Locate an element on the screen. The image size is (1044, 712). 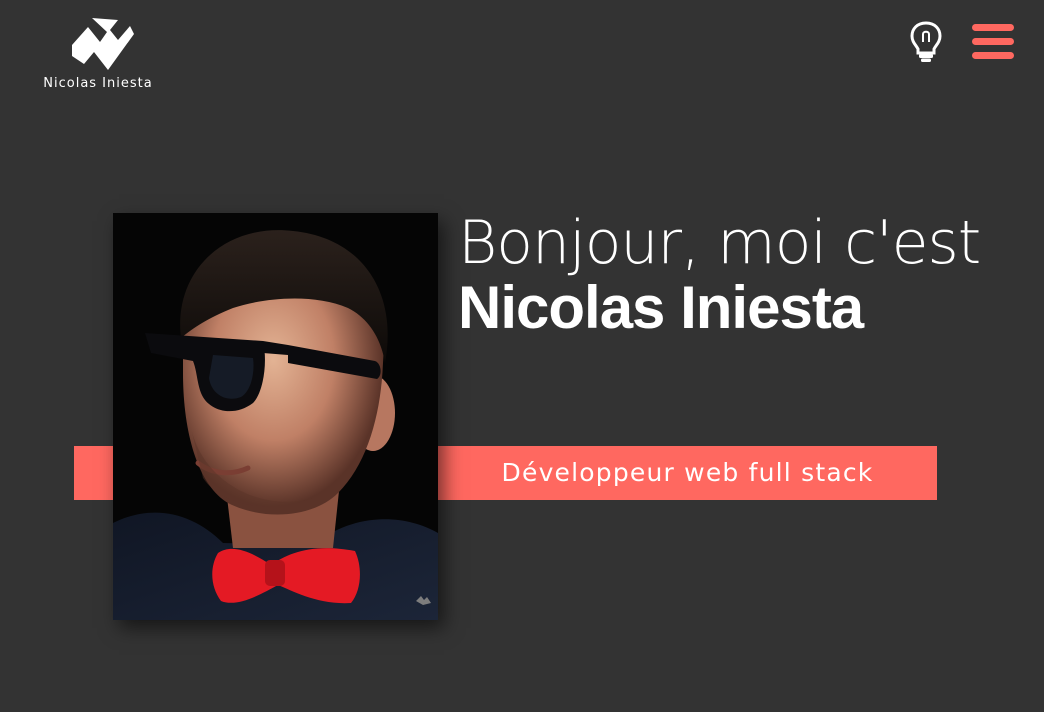
menu-bar-top is located at coordinates (993, 27).